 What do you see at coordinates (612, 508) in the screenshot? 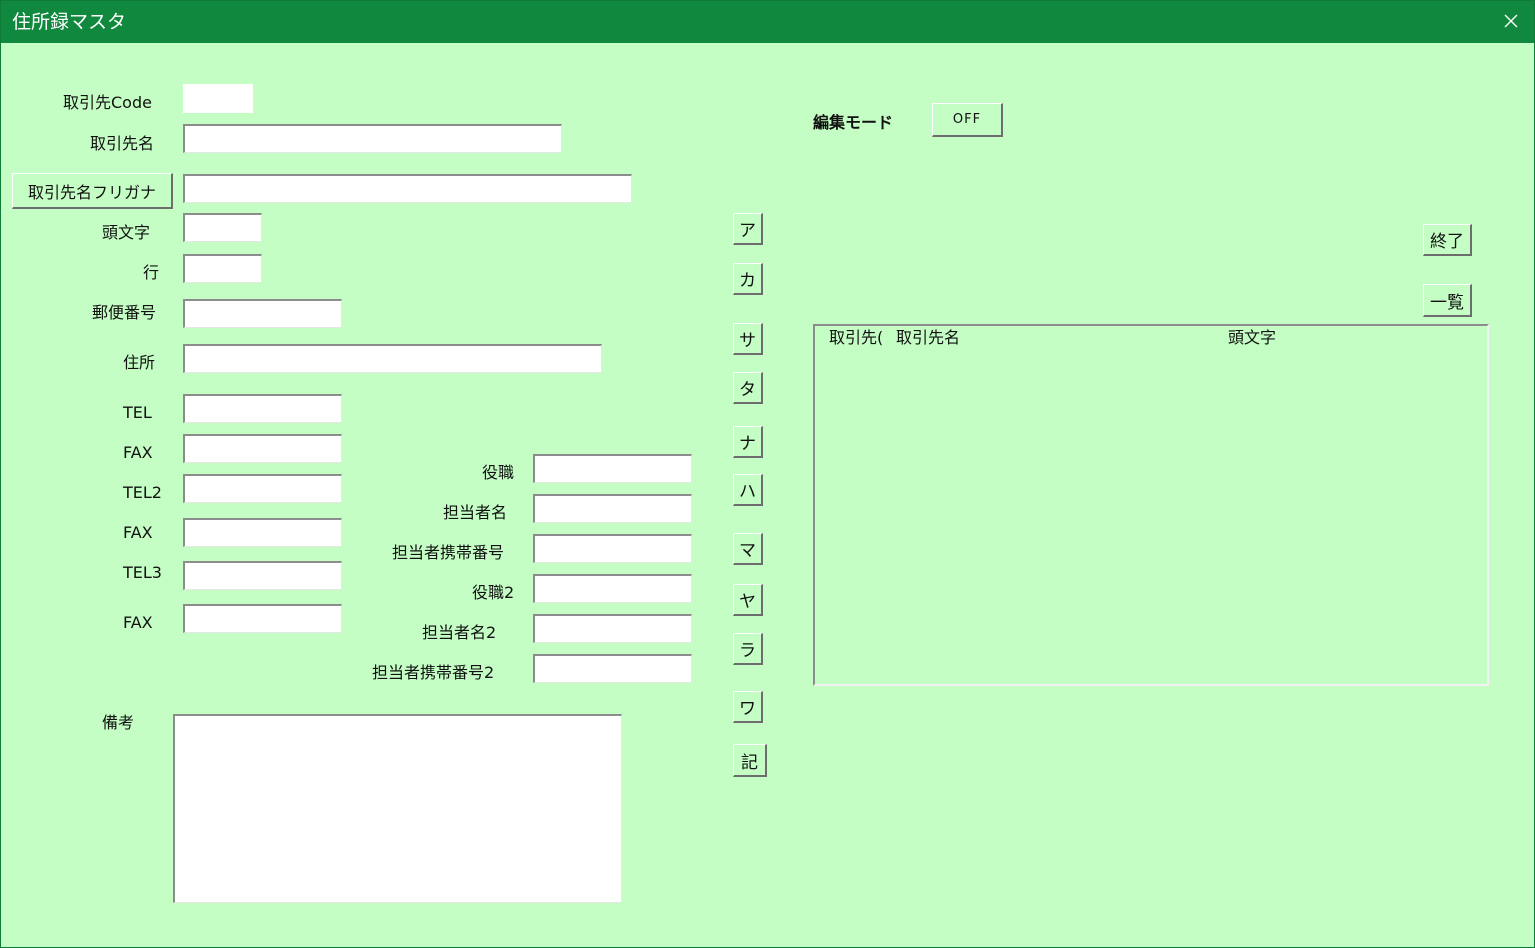
I see `contact-field` at bounding box center [612, 508].